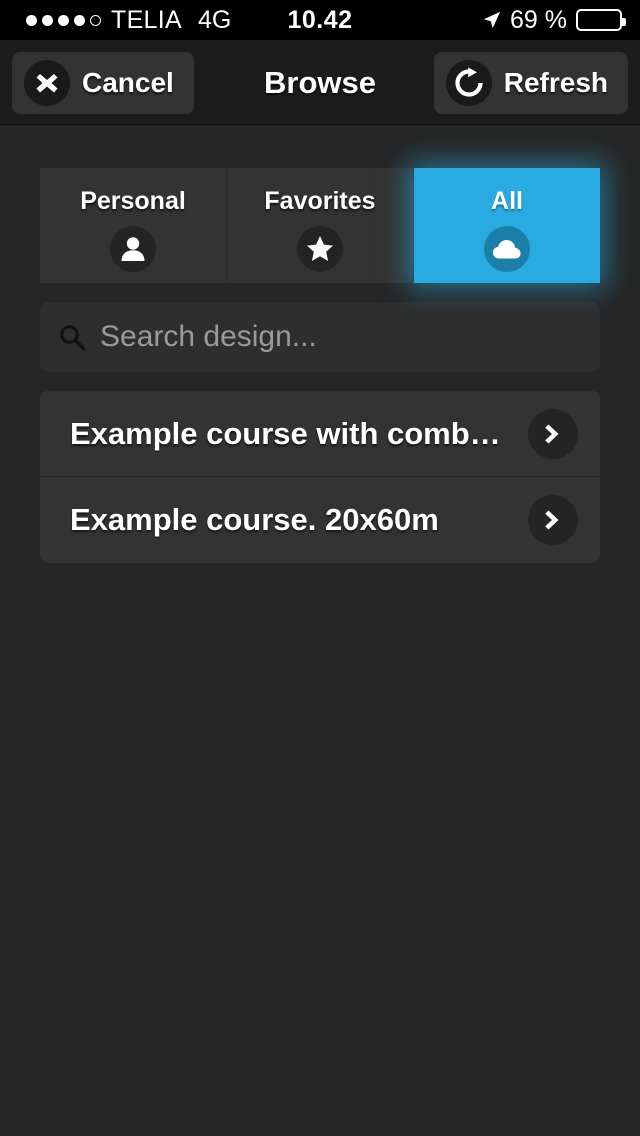  I want to click on list-item: Example course. 20x60m, so click(320, 520).